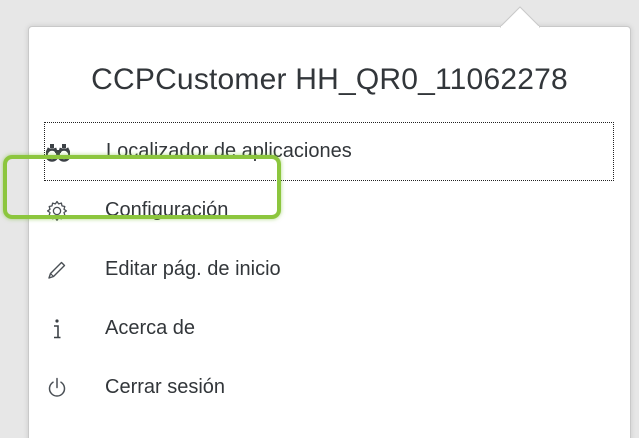 This screenshot has width=639, height=438. I want to click on menu-item-app-finder: Localizador de aplicaciones, so click(329, 151).